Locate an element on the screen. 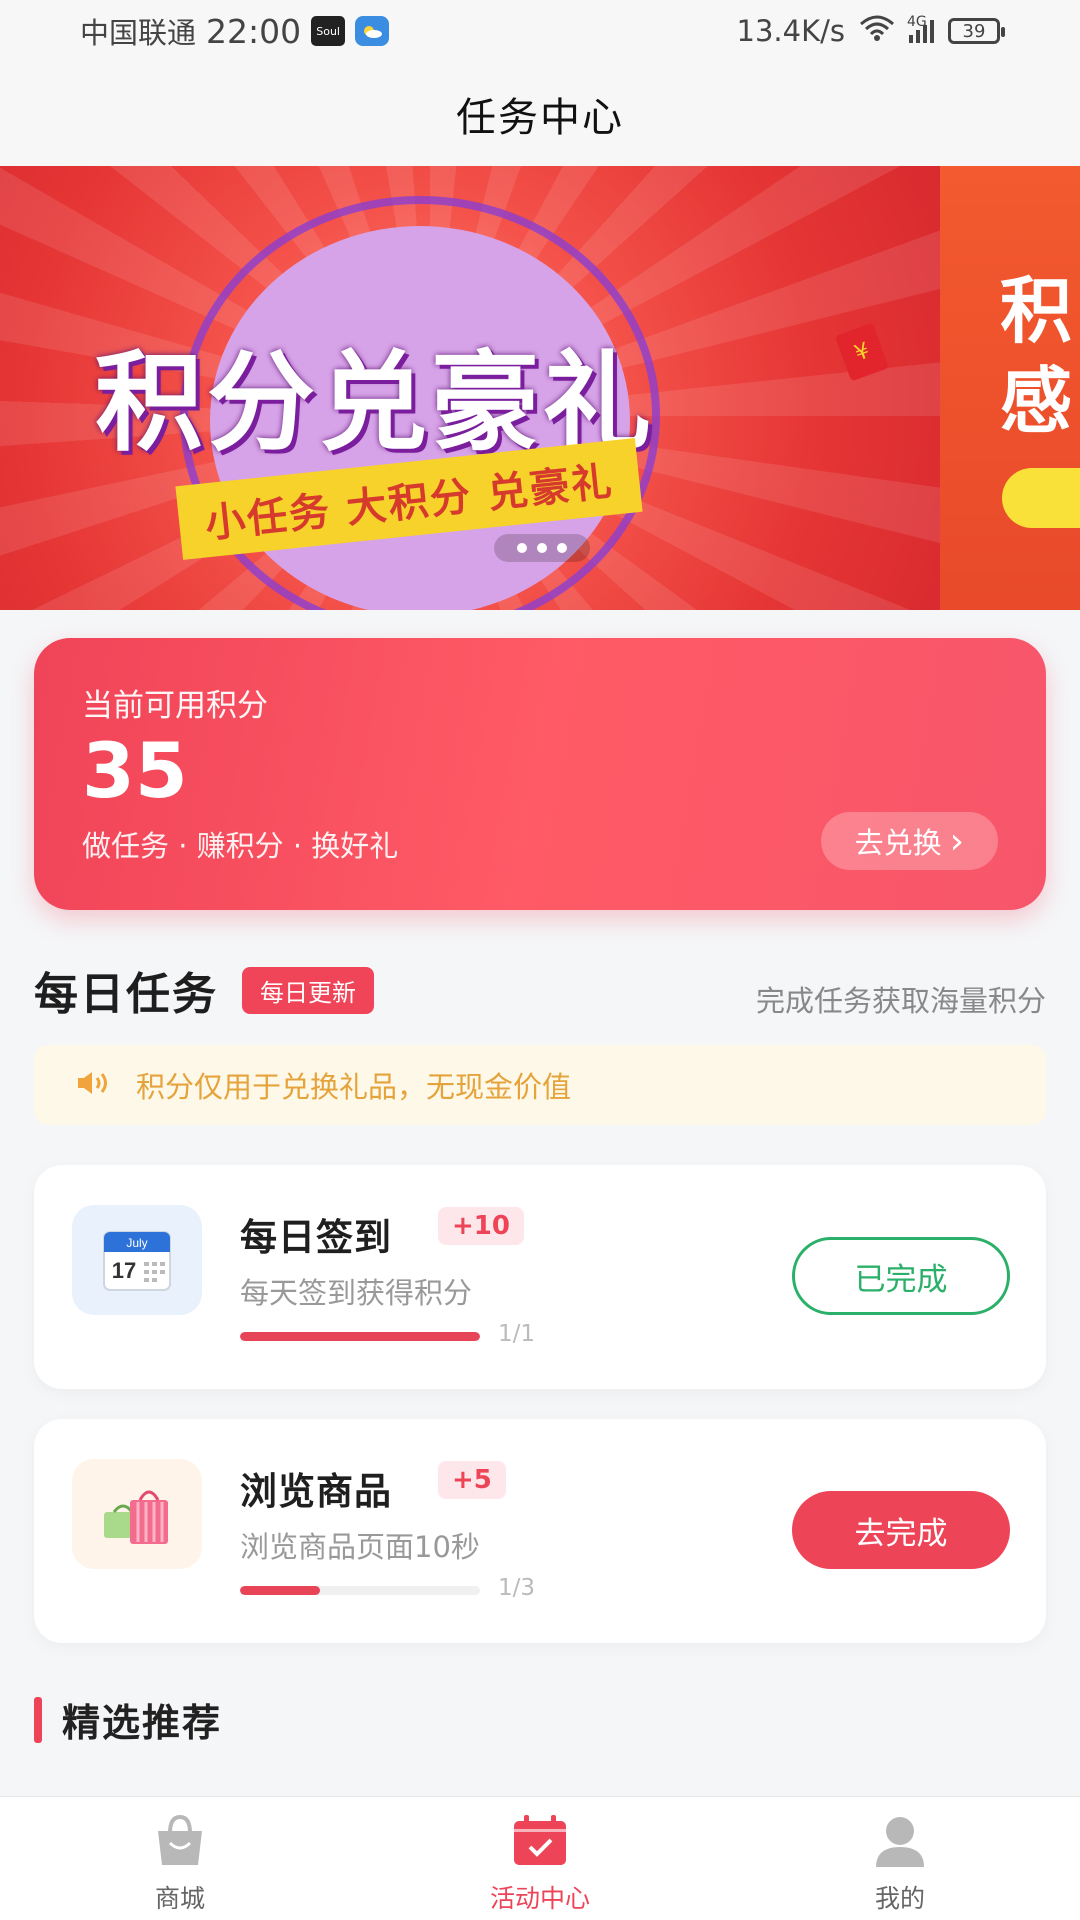  task-completed-button: 已完成 is located at coordinates (901, 1276).